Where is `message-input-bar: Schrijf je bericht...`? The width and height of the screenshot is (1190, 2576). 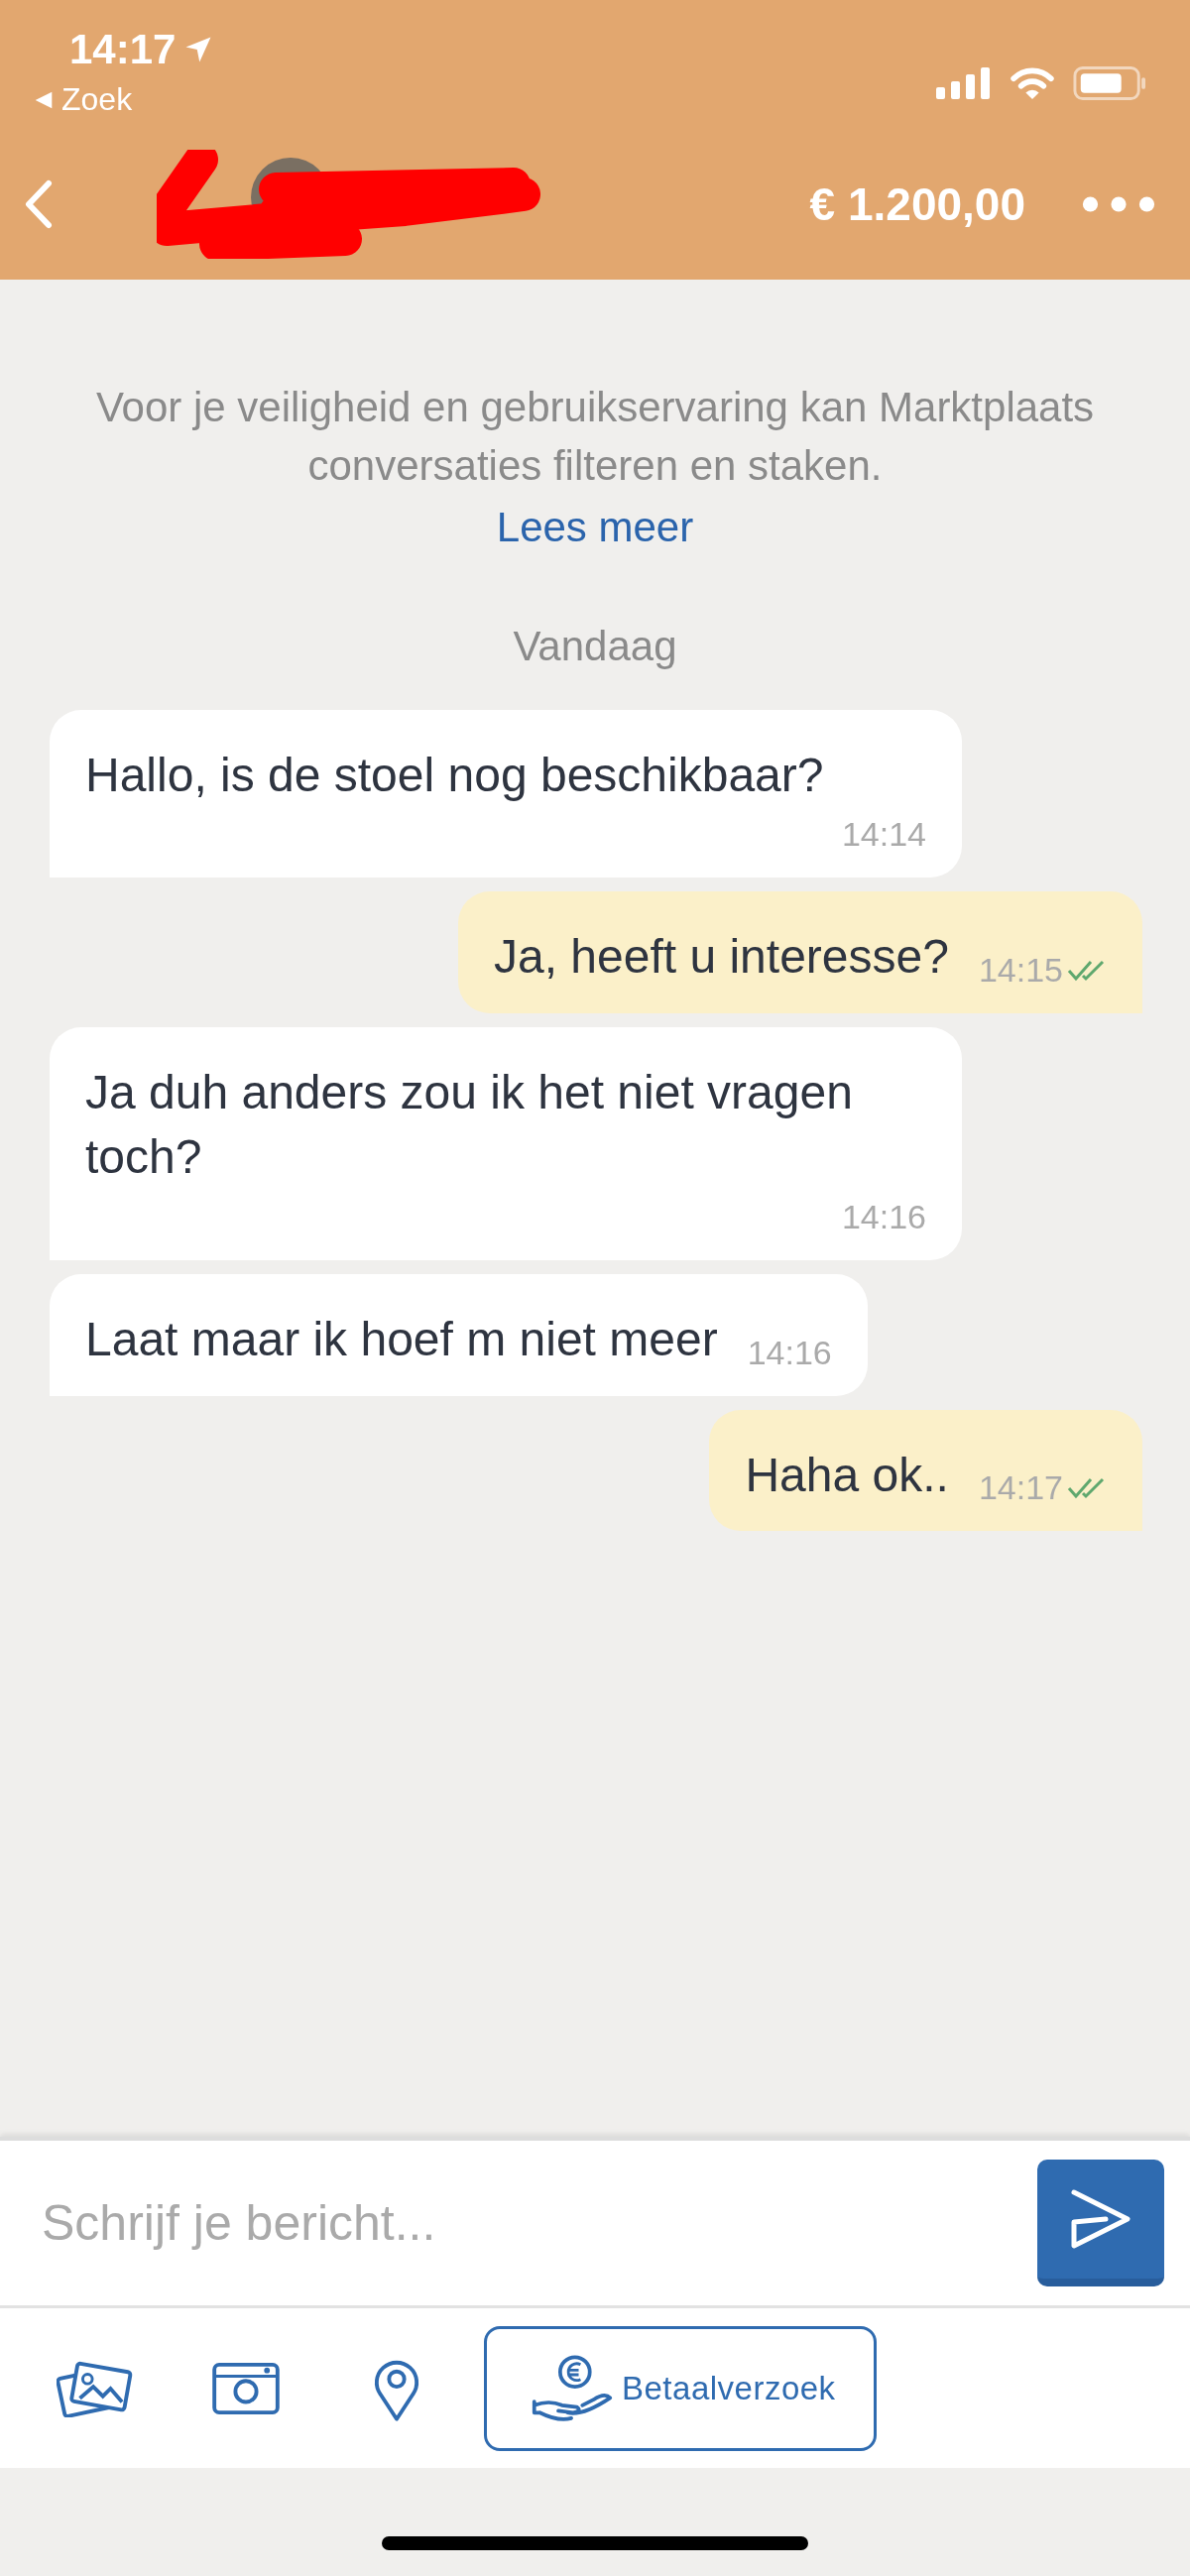
message-input-bar: Schrijf je bericht... is located at coordinates (595, 2221).